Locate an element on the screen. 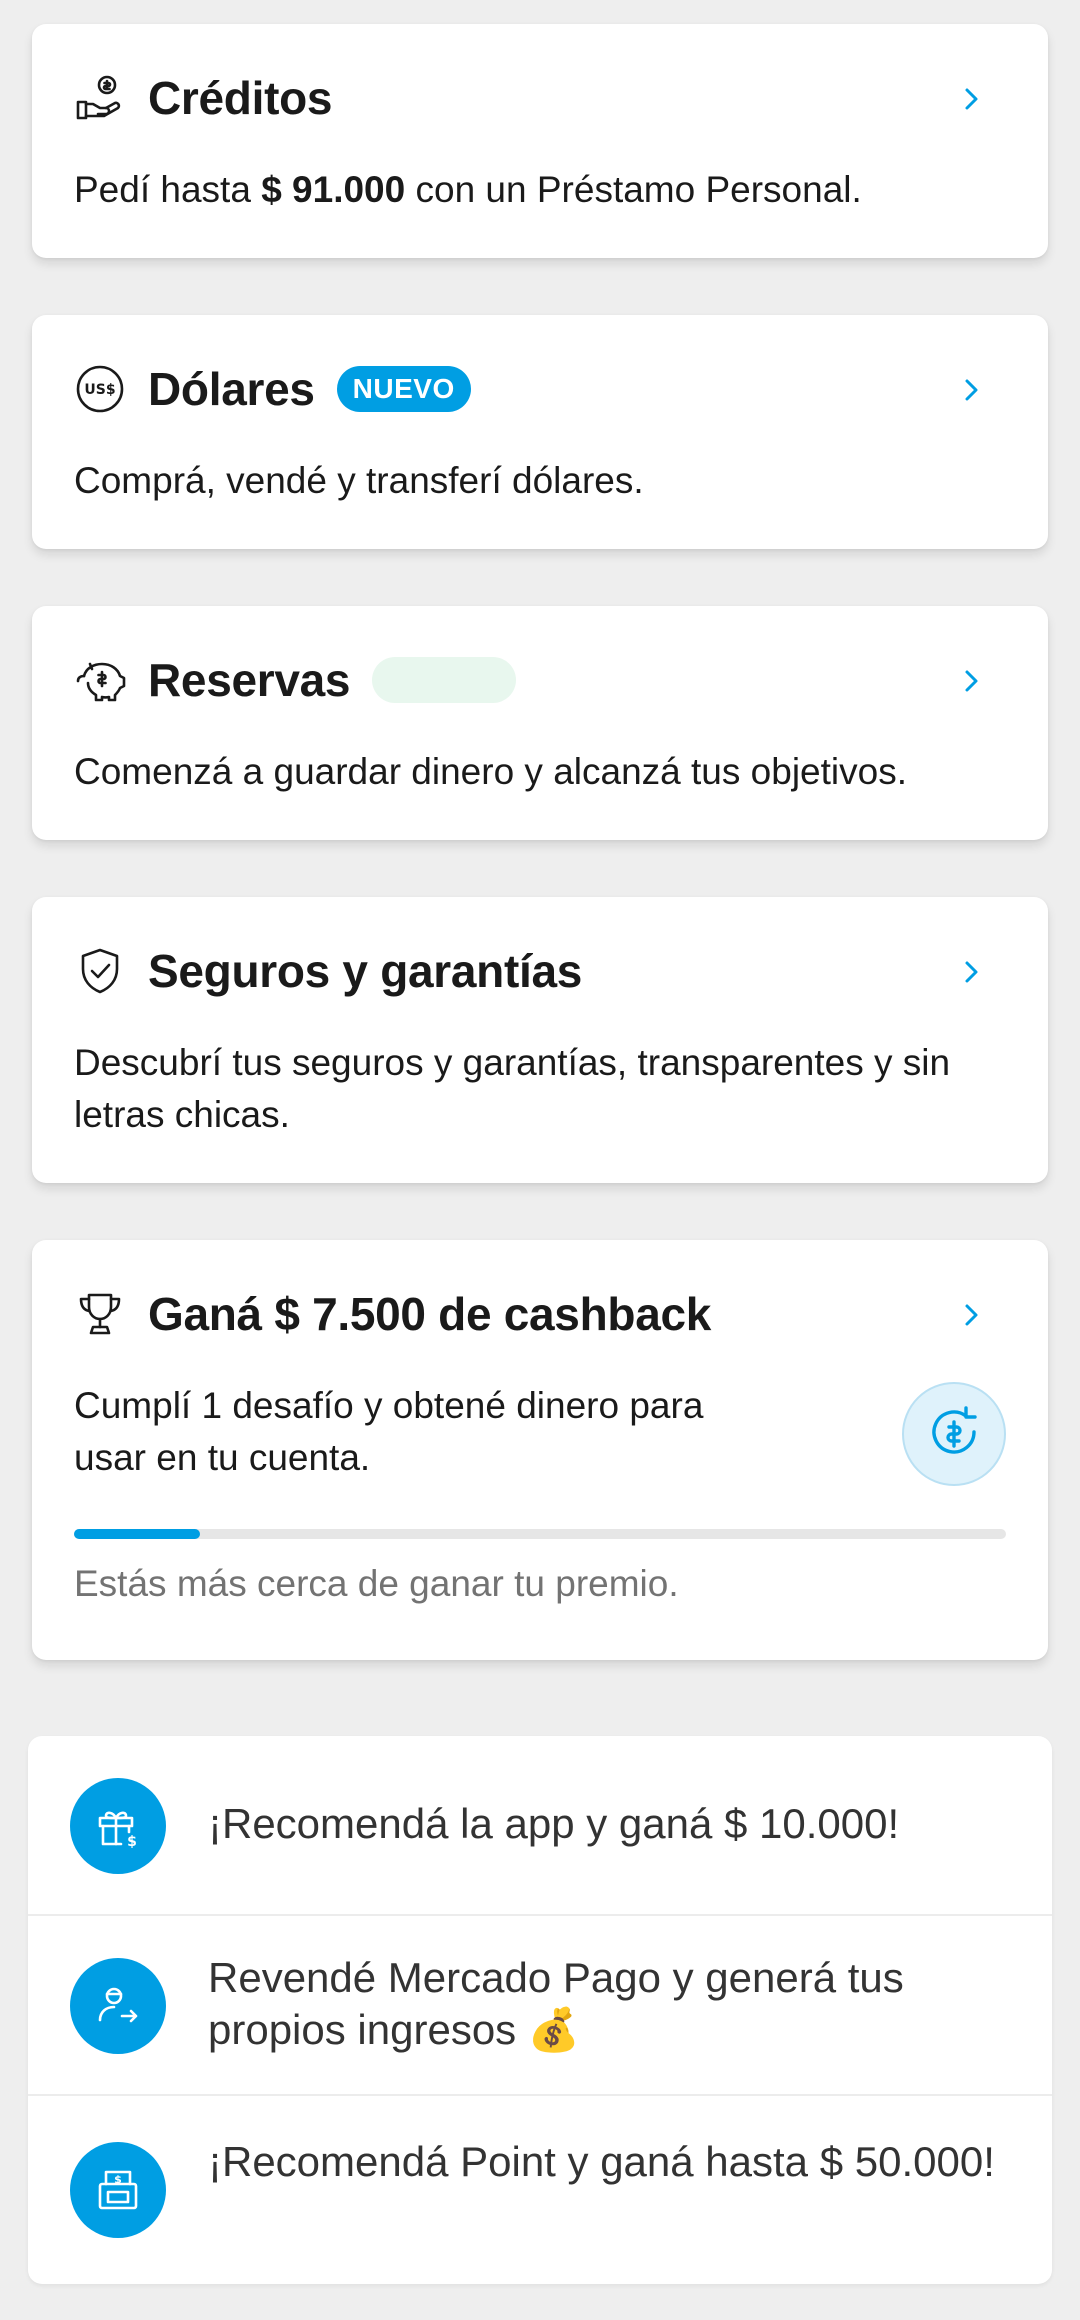 This screenshot has width=1080, height=2320. credits-text-before: Pedí hasta is located at coordinates (168, 189).